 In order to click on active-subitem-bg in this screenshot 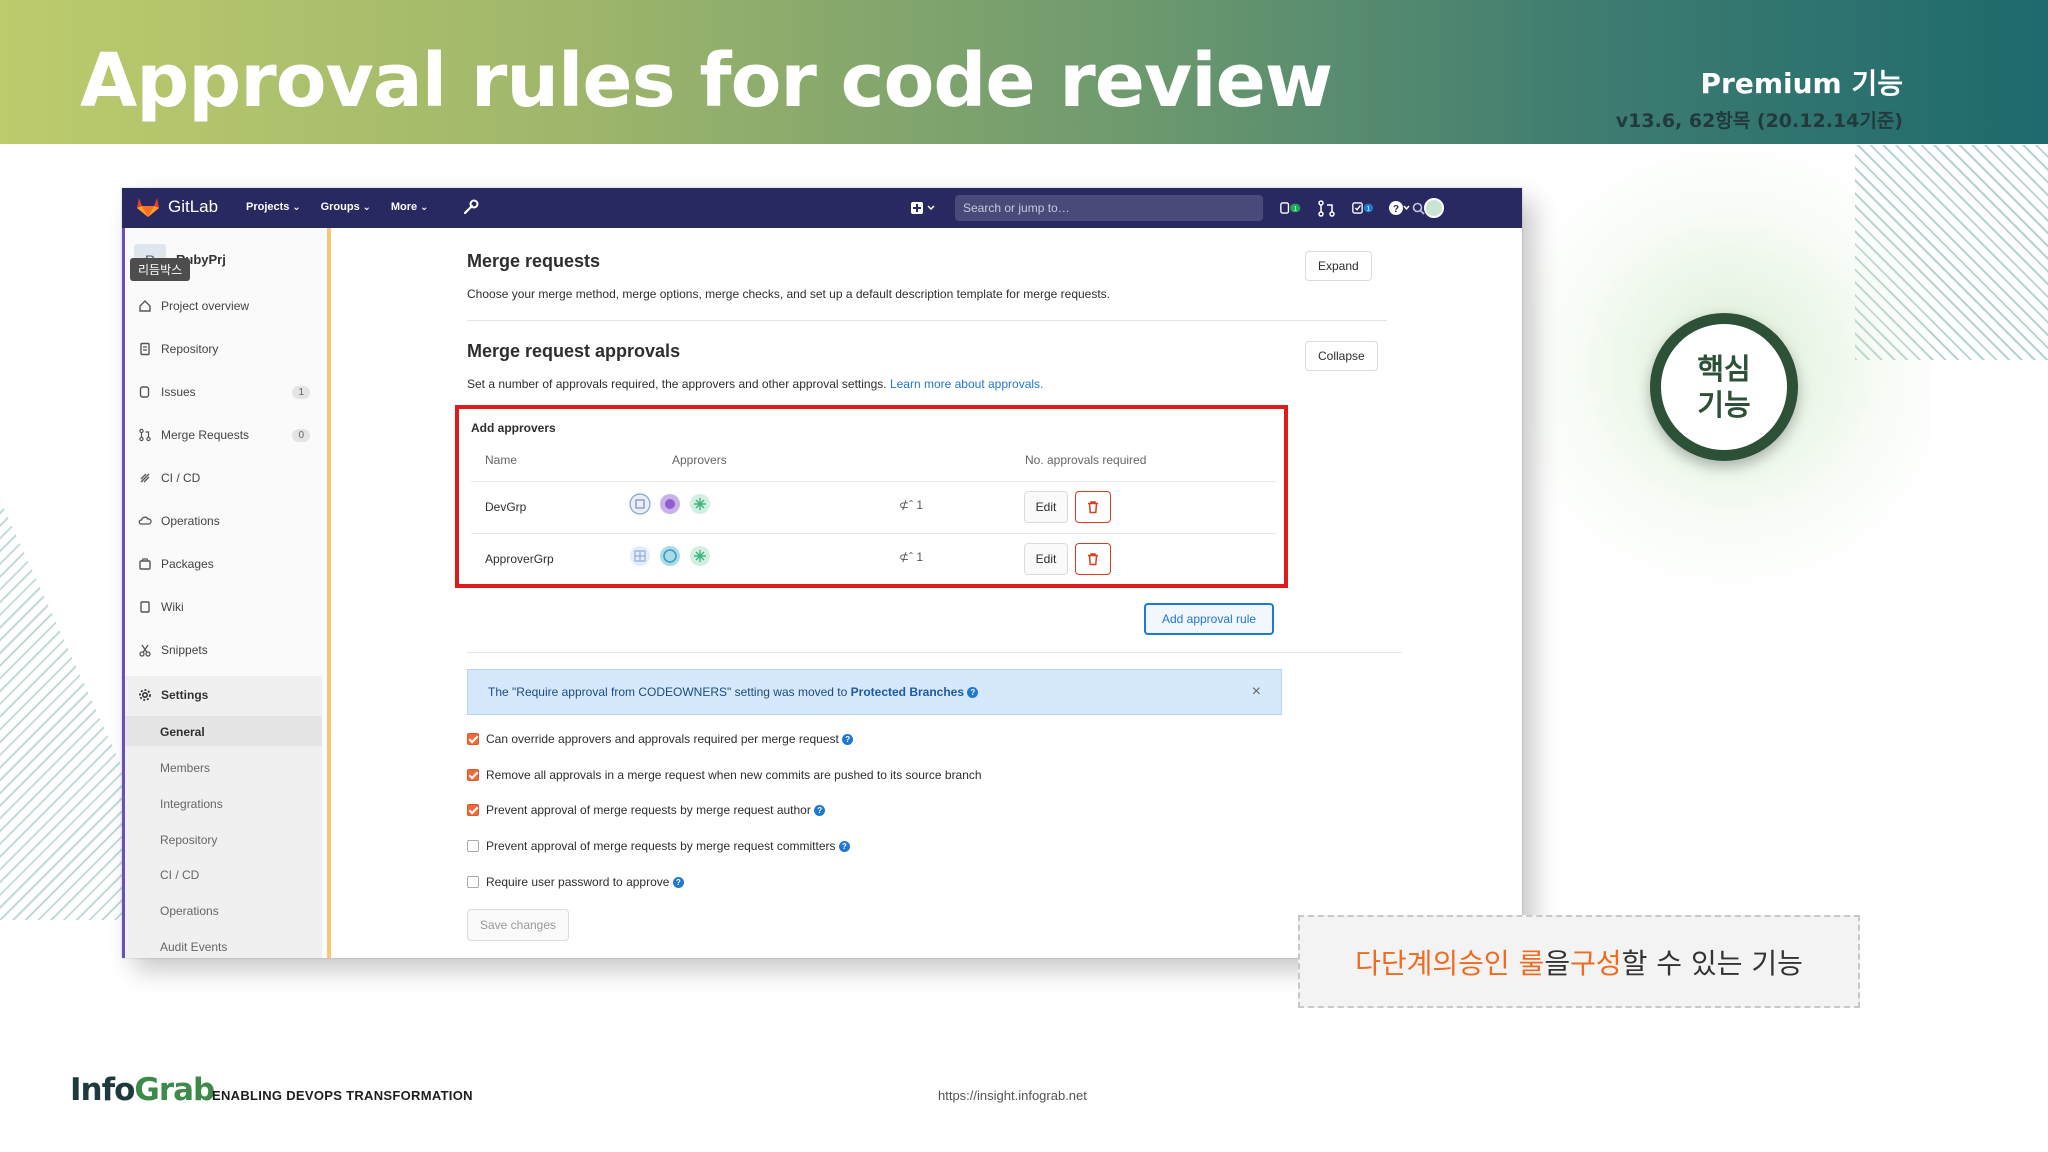, I will do `click(223, 731)`.